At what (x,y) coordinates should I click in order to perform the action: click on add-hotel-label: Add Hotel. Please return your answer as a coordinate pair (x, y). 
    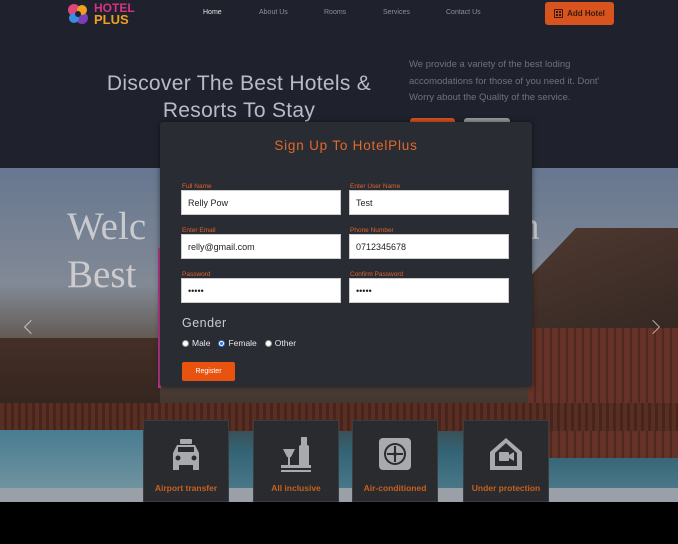
    Looking at the image, I should click on (586, 13).